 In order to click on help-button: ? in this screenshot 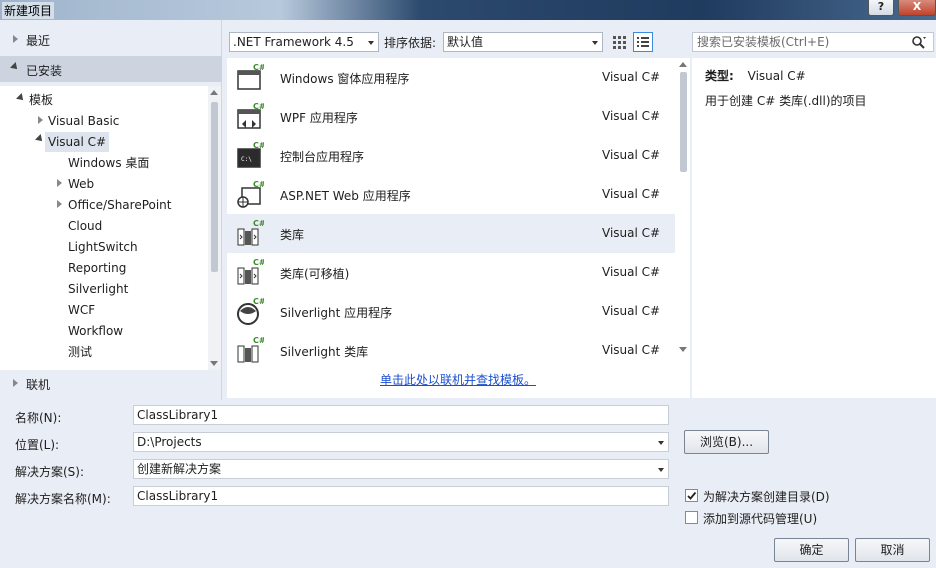, I will do `click(881, 8)`.